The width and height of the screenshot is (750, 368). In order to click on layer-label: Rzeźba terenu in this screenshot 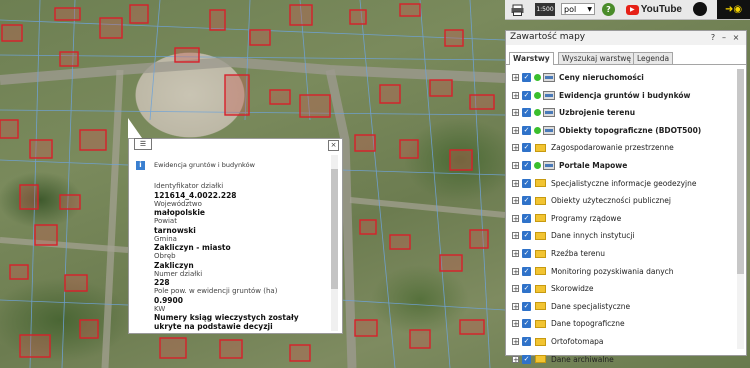, I will do `click(578, 253)`.